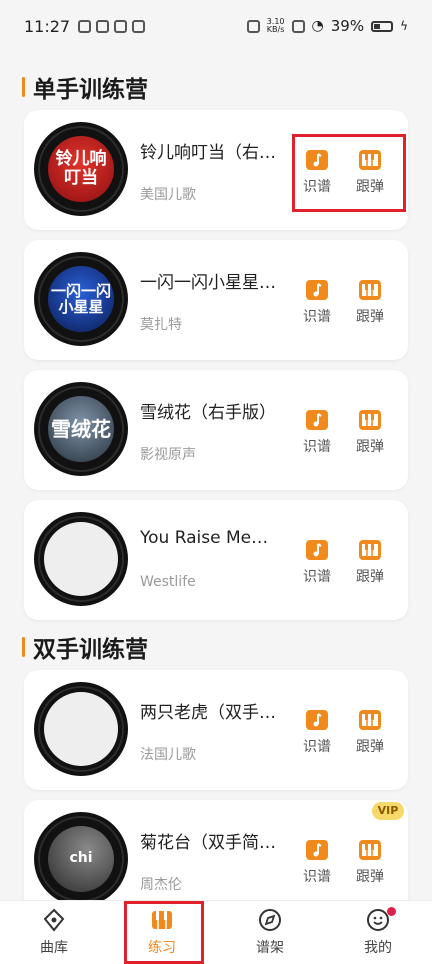 This screenshot has width=432, height=964. What do you see at coordinates (216, 26) in the screenshot?
I see `status-bar: 11:27 3.10 KB/s ◔ 39% ϟ` at bounding box center [216, 26].